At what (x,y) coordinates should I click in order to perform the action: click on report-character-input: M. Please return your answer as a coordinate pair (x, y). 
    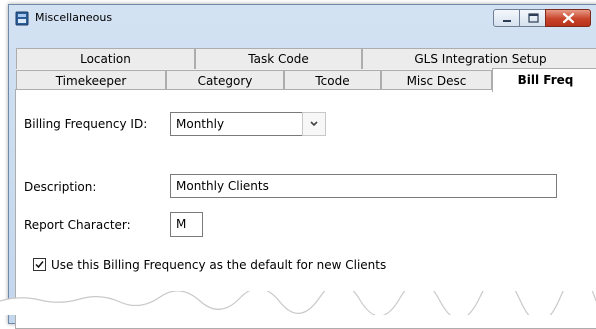
    Looking at the image, I should click on (186, 224).